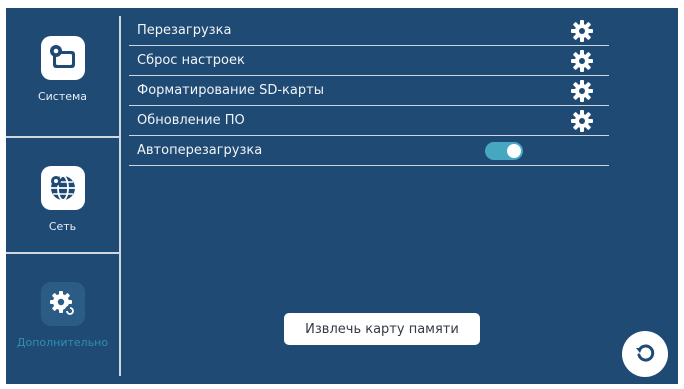 This screenshot has height=389, width=684. What do you see at coordinates (62, 226) in the screenshot?
I see `sidebar-item-label: Сеть` at bounding box center [62, 226].